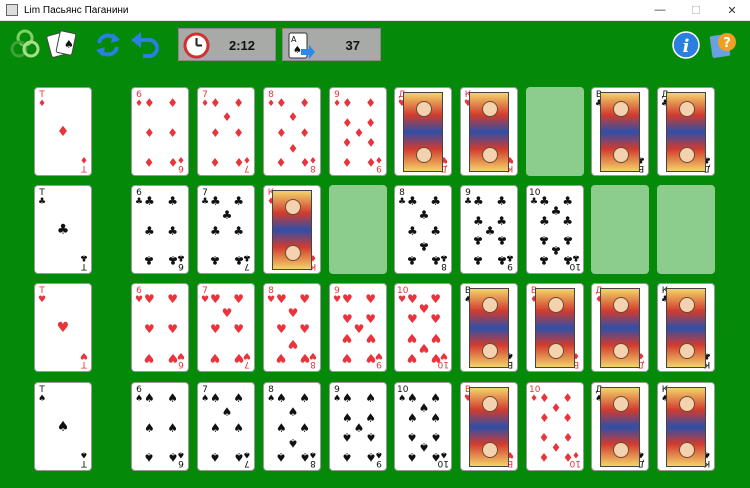 The image size is (750, 488). What do you see at coordinates (660, 10) in the screenshot?
I see `minimize-button: —` at bounding box center [660, 10].